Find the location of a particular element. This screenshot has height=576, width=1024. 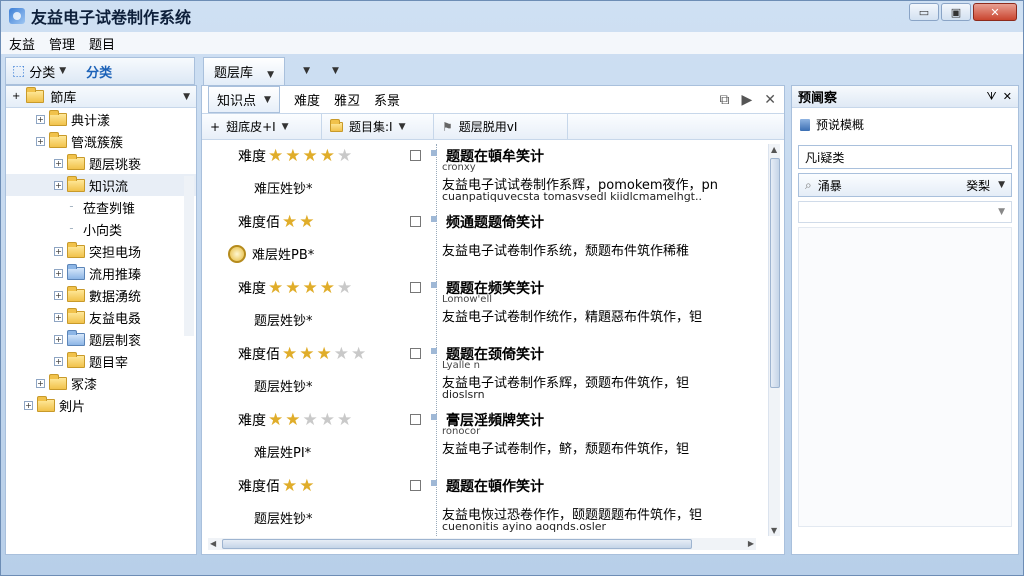

knowledge-filter: 知识点 ▼ is located at coordinates (244, 99).